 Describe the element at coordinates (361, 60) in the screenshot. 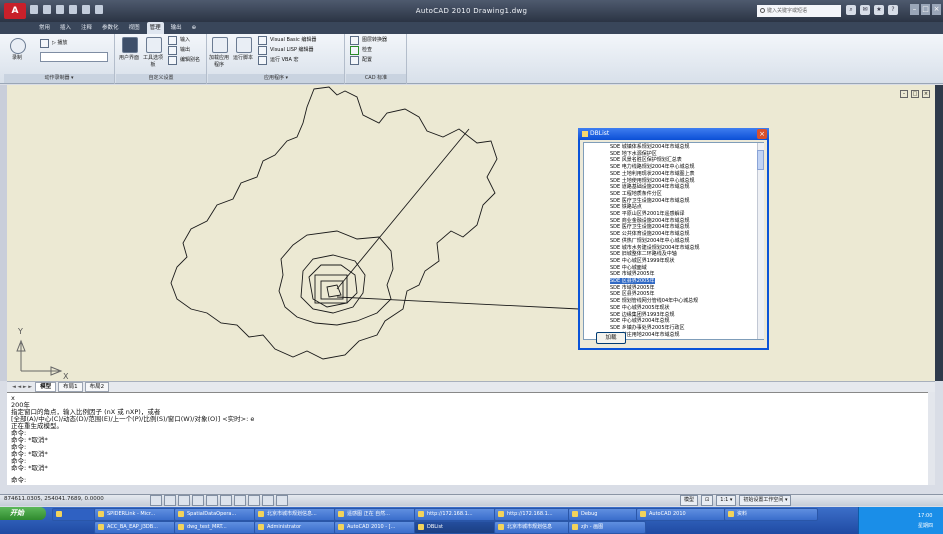

I see `configure-button: 配置` at that location.